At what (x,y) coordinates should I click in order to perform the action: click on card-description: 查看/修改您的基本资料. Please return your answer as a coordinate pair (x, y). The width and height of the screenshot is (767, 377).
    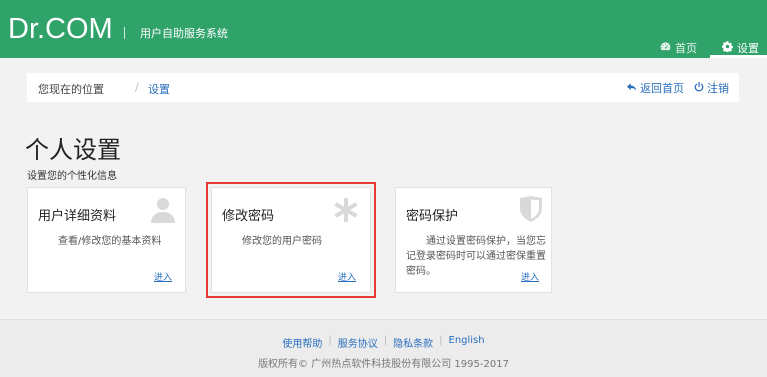
    Looking at the image, I should click on (110, 241).